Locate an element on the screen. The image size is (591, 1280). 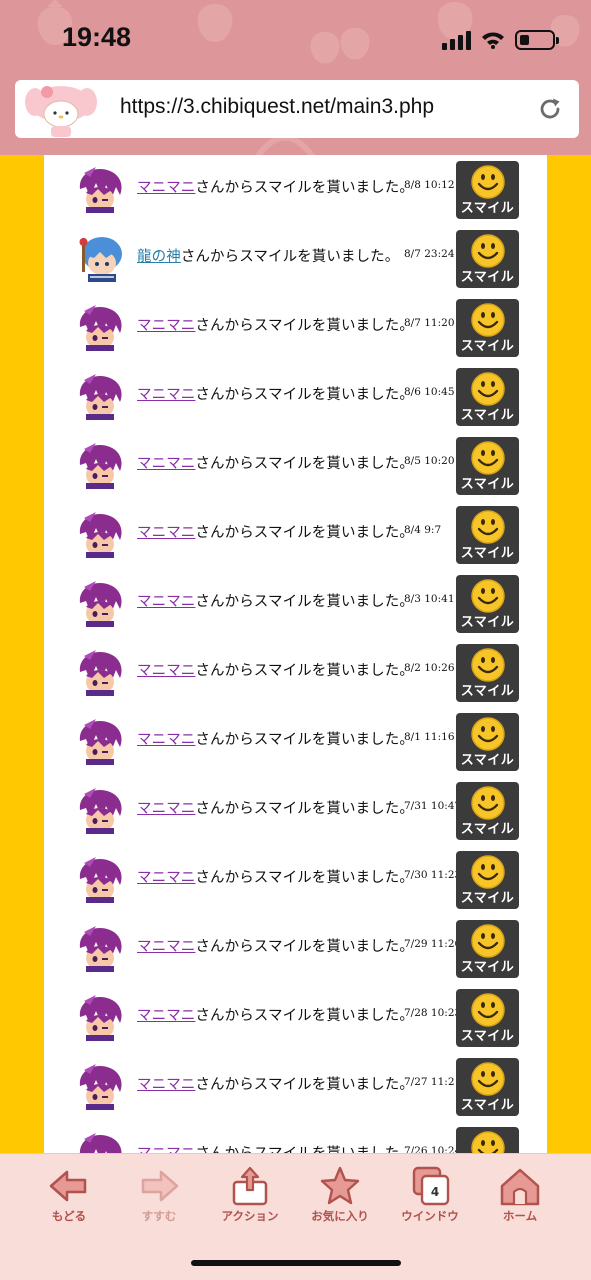
home-indicator is located at coordinates (296, 1263).